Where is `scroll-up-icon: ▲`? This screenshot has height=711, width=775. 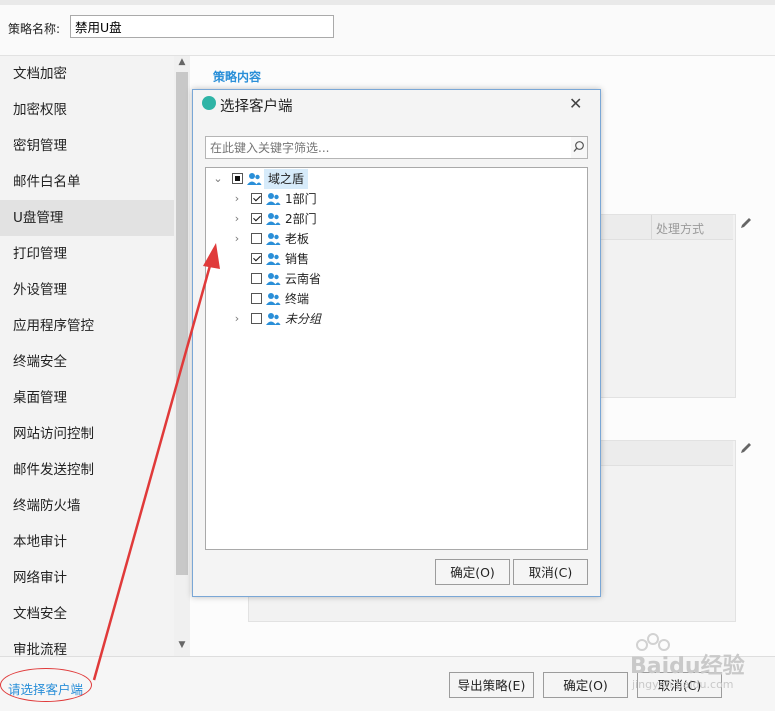 scroll-up-icon: ▲ is located at coordinates (182, 63).